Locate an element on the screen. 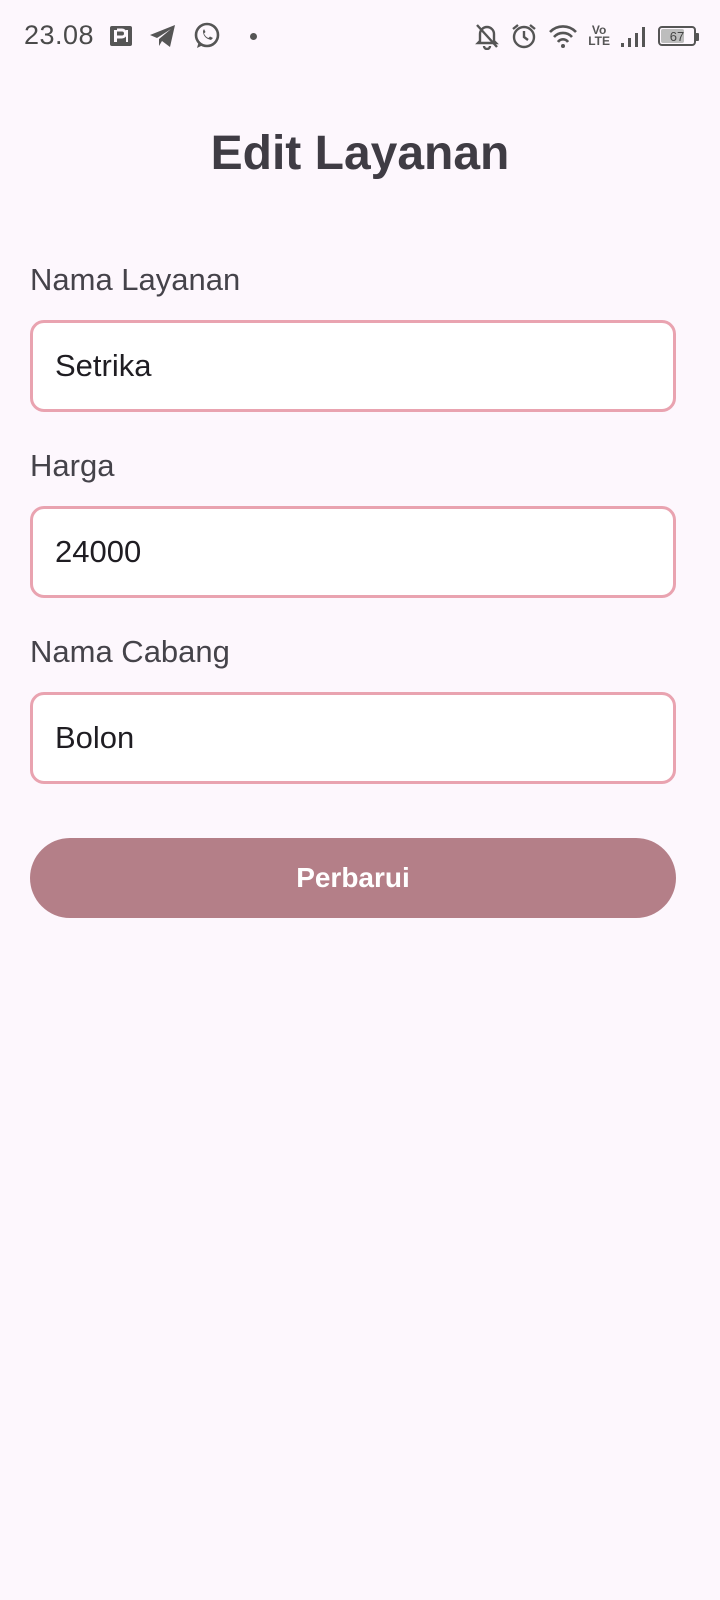  battery-icon: 67 is located at coordinates (678, 36).